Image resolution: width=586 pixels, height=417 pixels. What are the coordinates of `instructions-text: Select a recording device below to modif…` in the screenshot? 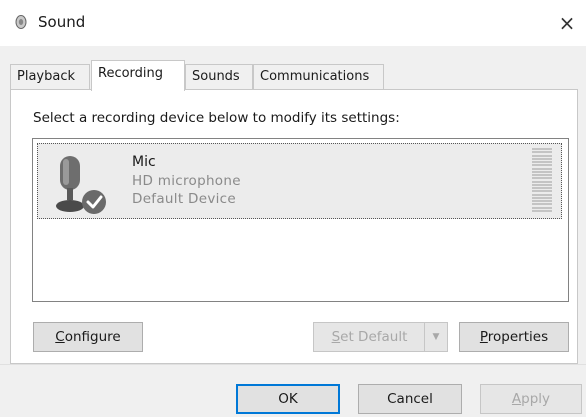 It's located at (216, 118).